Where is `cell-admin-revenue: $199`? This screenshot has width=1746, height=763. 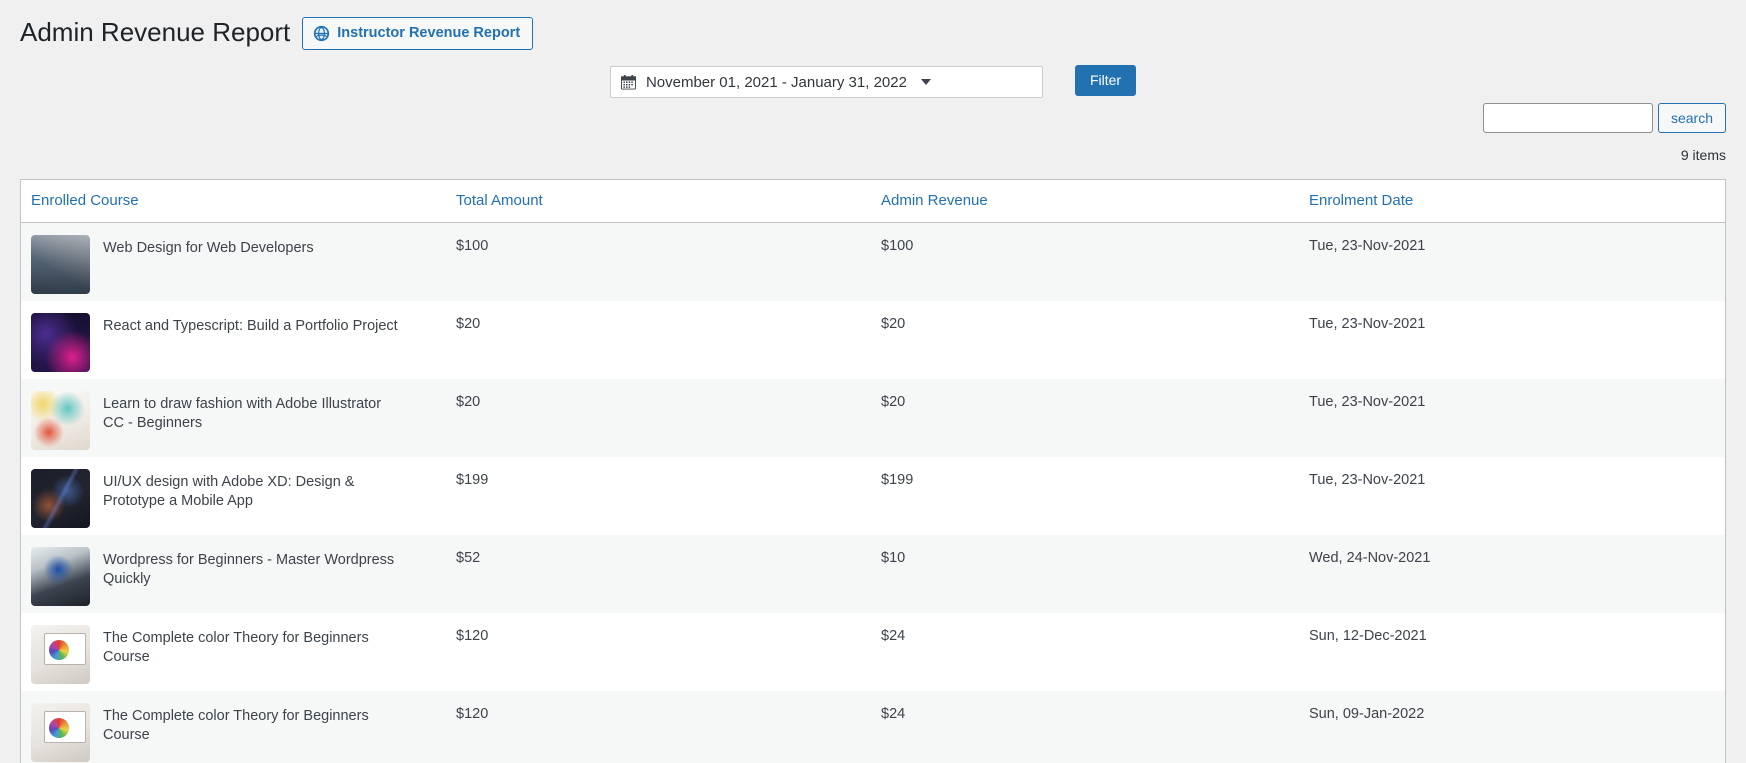 cell-admin-revenue: $199 is located at coordinates (897, 479).